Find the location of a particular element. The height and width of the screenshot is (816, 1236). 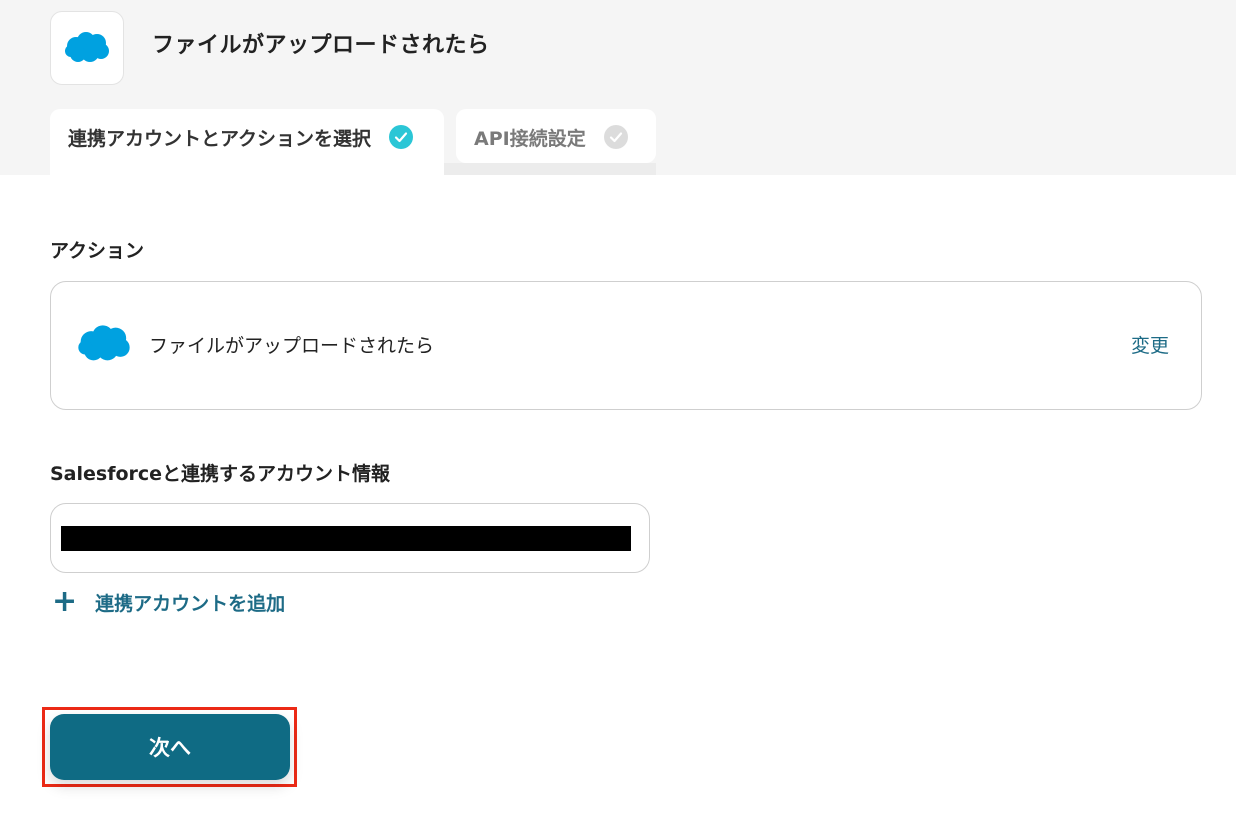

next-button: 次へ is located at coordinates (170, 747).